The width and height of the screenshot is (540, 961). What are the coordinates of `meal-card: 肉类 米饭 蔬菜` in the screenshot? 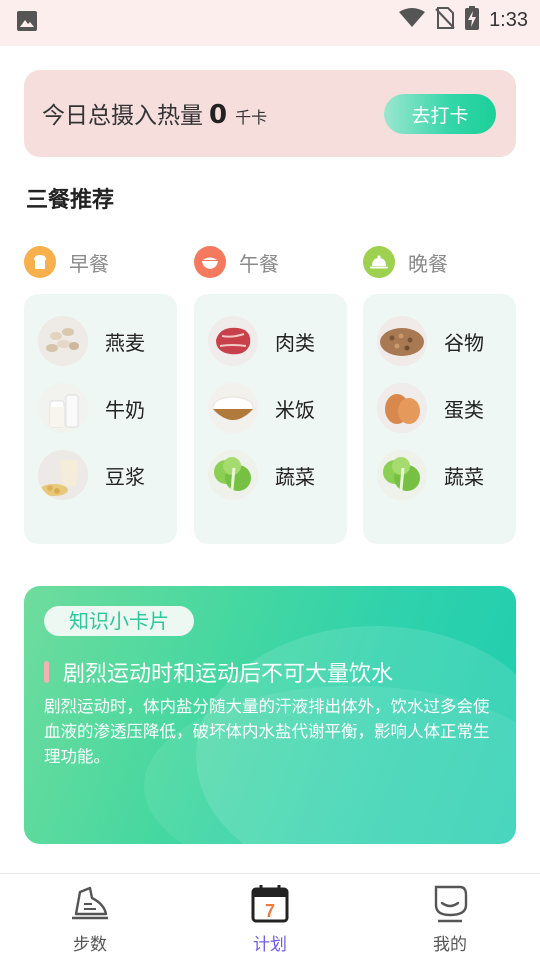 It's located at (270, 419).